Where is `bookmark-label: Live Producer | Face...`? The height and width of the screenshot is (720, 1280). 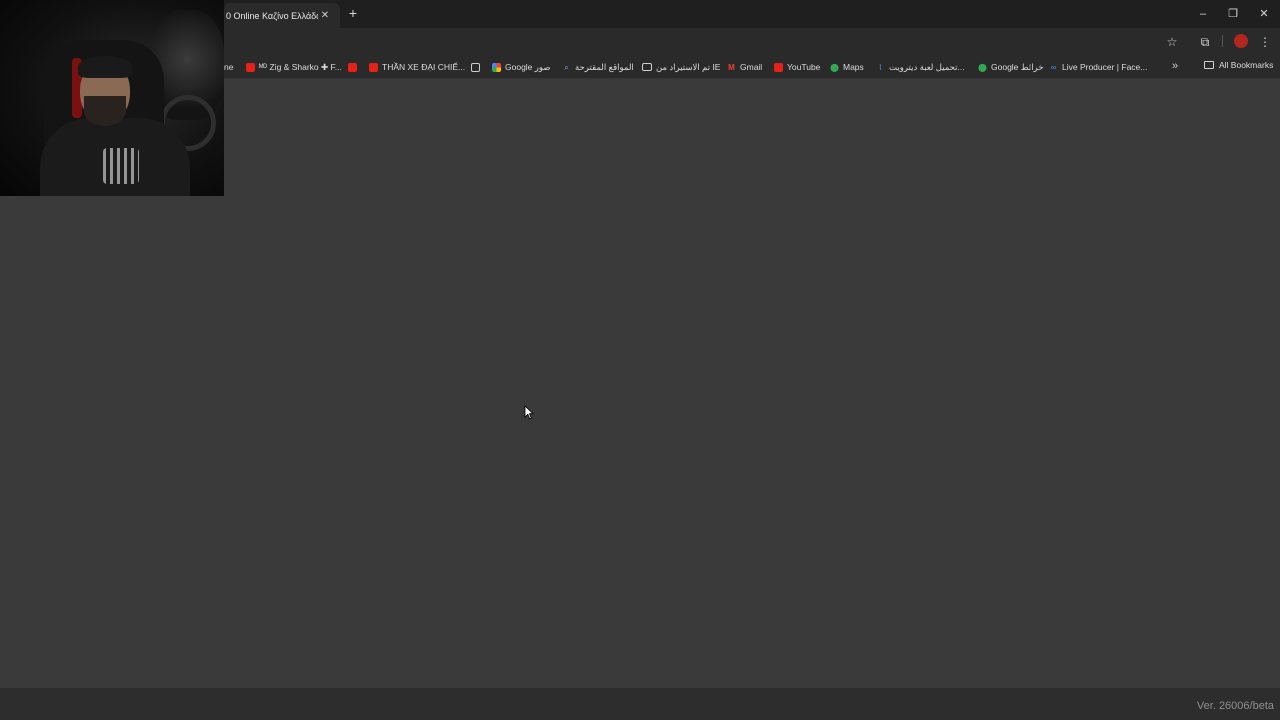
bookmark-label: Live Producer | Face... is located at coordinates (1105, 67).